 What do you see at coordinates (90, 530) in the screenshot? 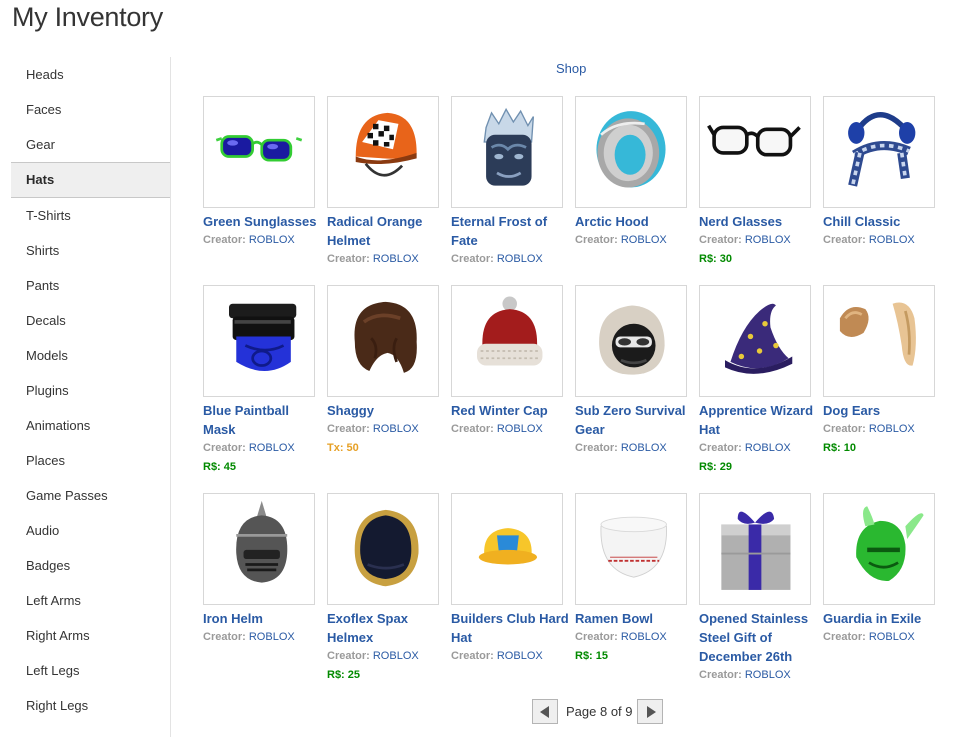
I see `sidebar-item-audio: Audio` at bounding box center [90, 530].